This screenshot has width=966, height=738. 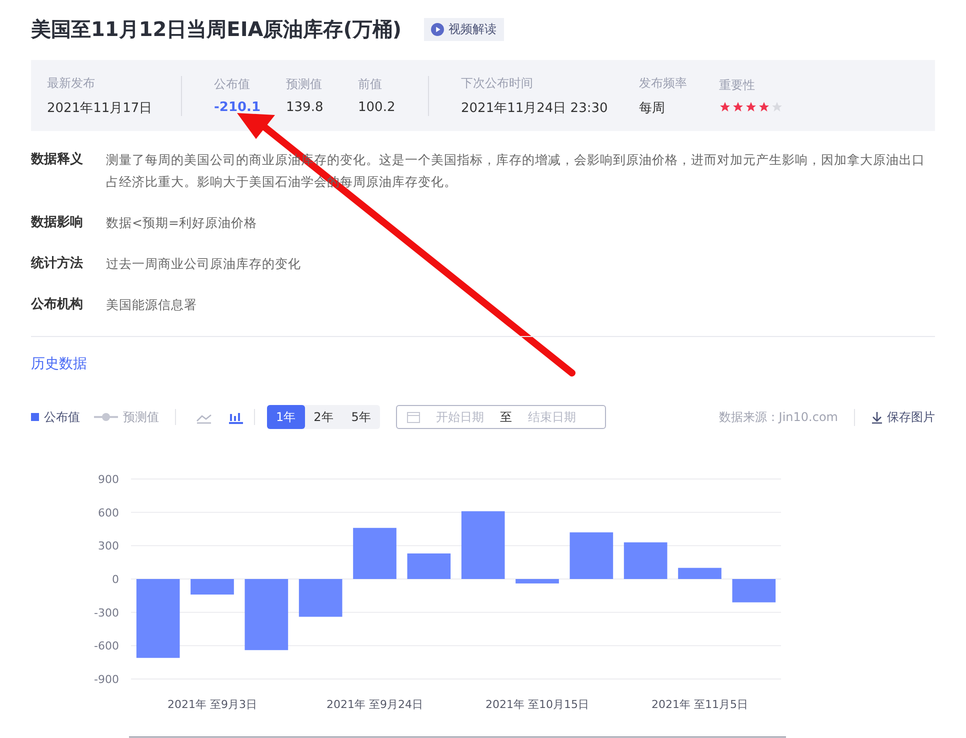 I want to click on date-range-field: 开始日期 至 结束日期, so click(x=501, y=417).